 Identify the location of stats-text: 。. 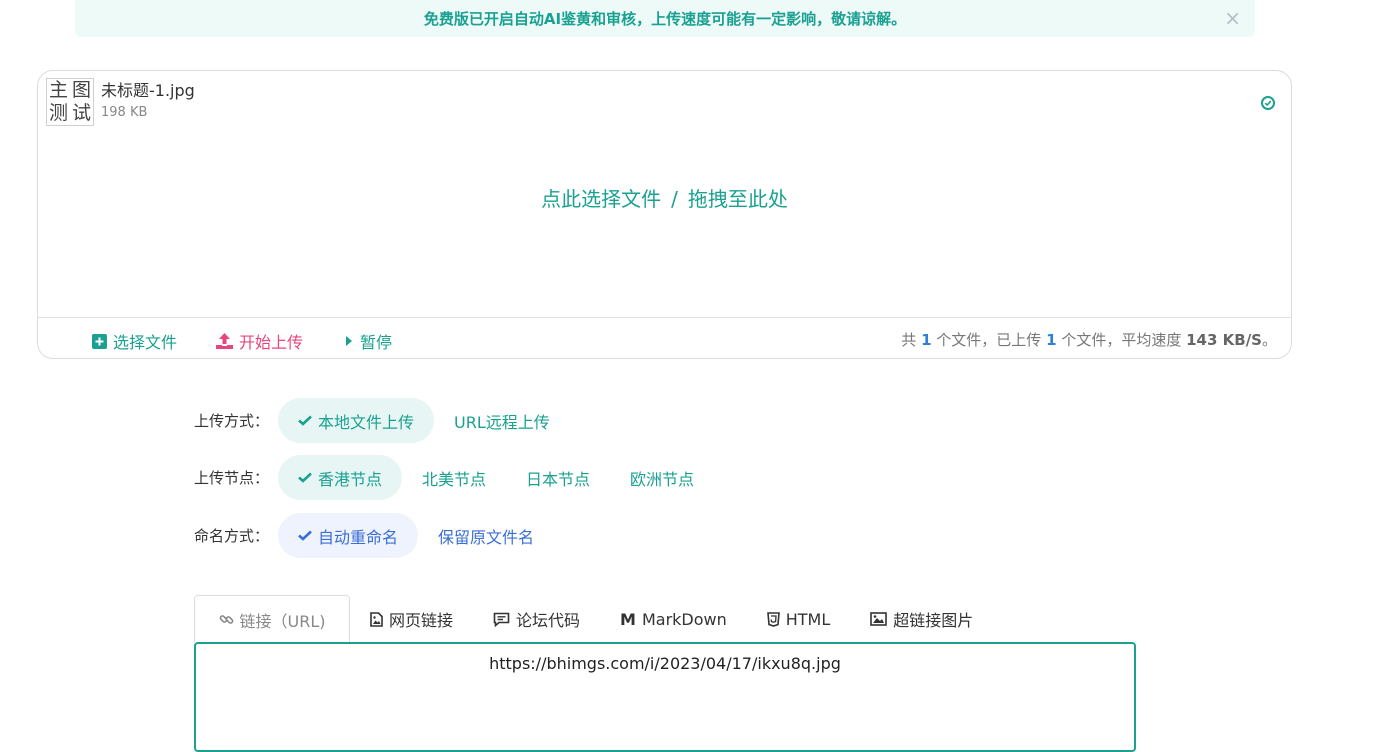
(1269, 340).